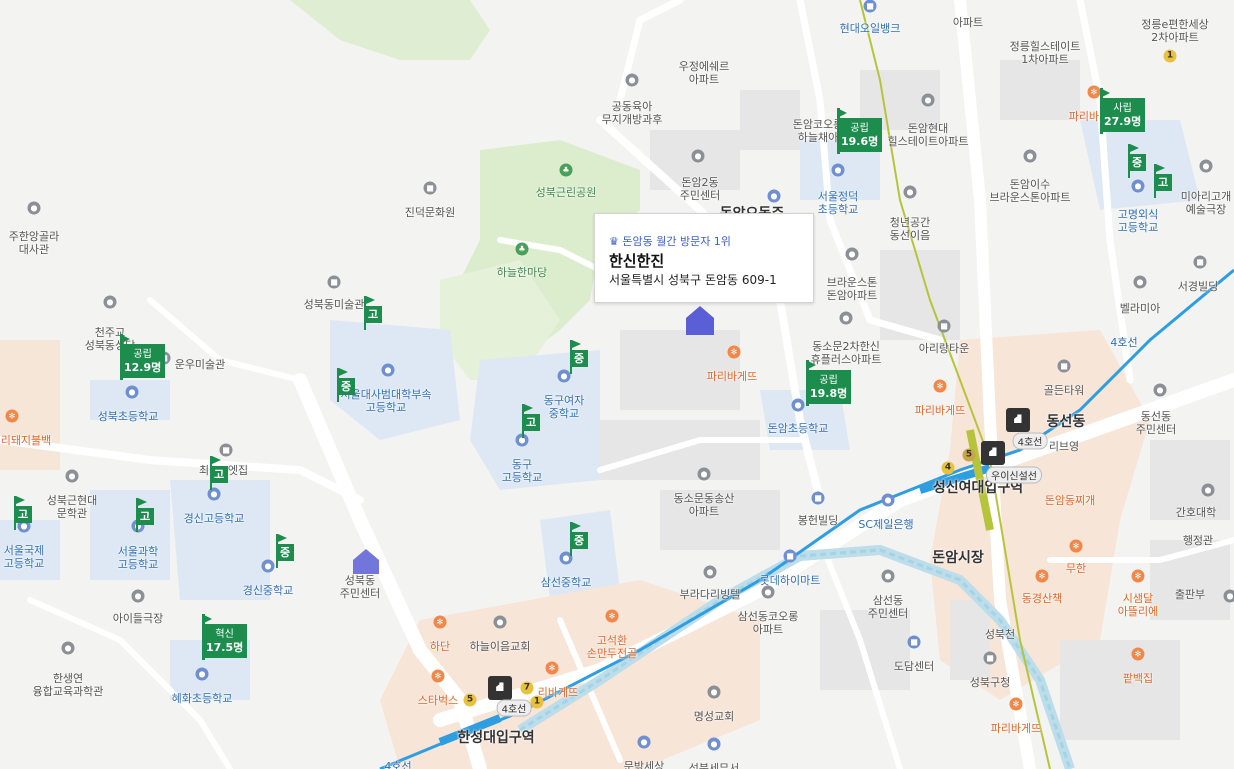 The height and width of the screenshot is (769, 1234). I want to click on map-label: 부라다리빙텔, so click(710, 594).